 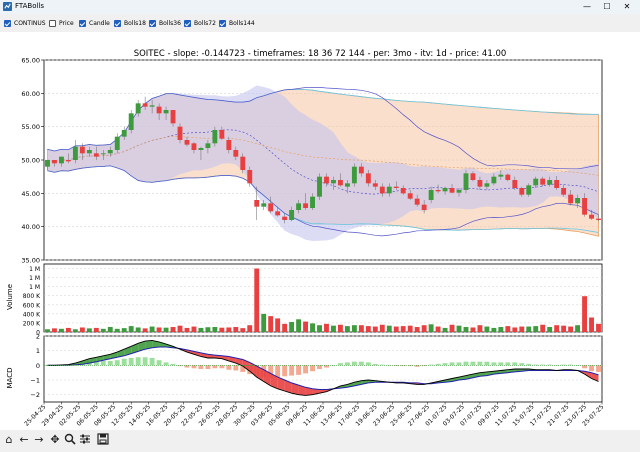 What do you see at coordinates (607, 7) in the screenshot?
I see `maximize-button: ☐` at bounding box center [607, 7].